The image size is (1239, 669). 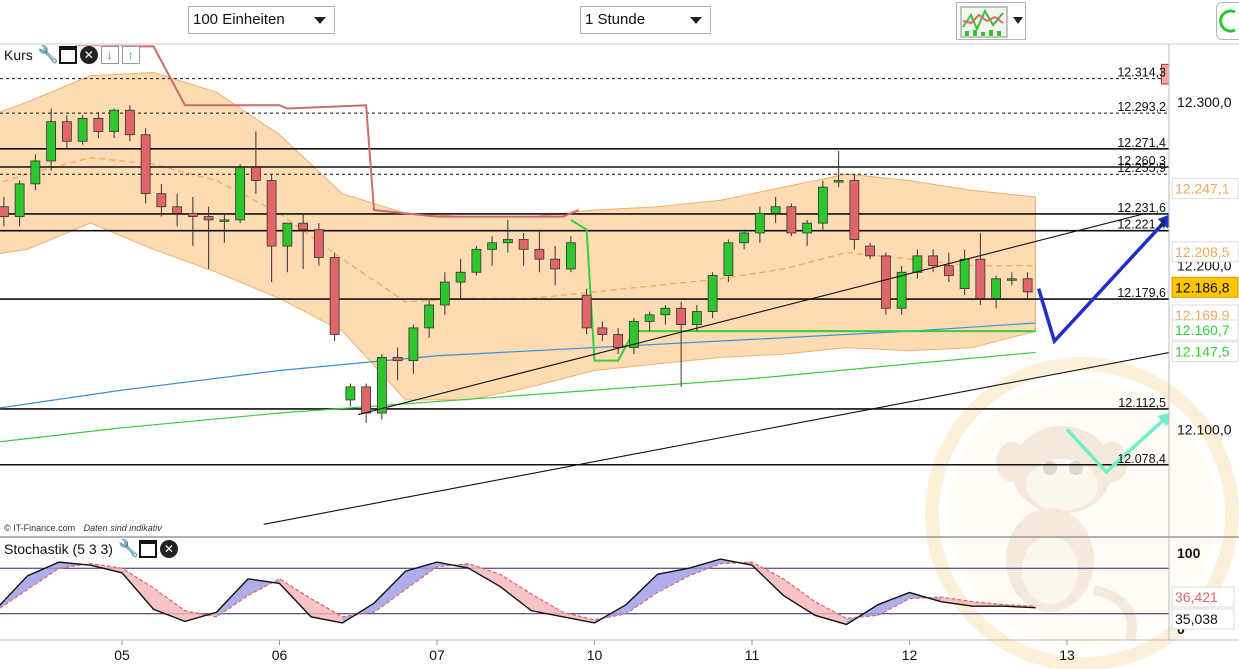 I want to click on stochastic-badge-label: 35,038, so click(x=1196, y=619).